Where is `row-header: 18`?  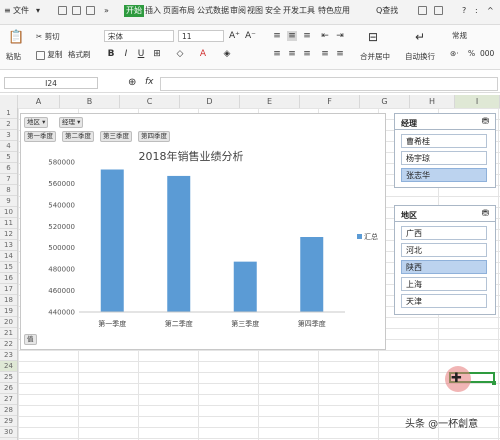
row-header: 18 is located at coordinates (8, 300).